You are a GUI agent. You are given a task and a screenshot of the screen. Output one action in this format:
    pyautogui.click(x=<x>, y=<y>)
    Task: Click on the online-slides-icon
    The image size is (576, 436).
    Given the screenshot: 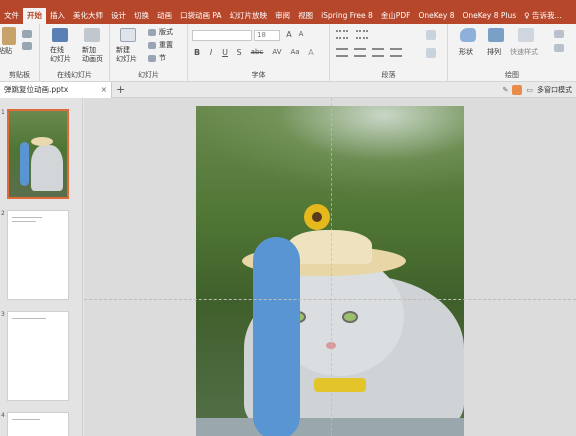 What is the action you would take?
    pyautogui.click(x=60, y=35)
    